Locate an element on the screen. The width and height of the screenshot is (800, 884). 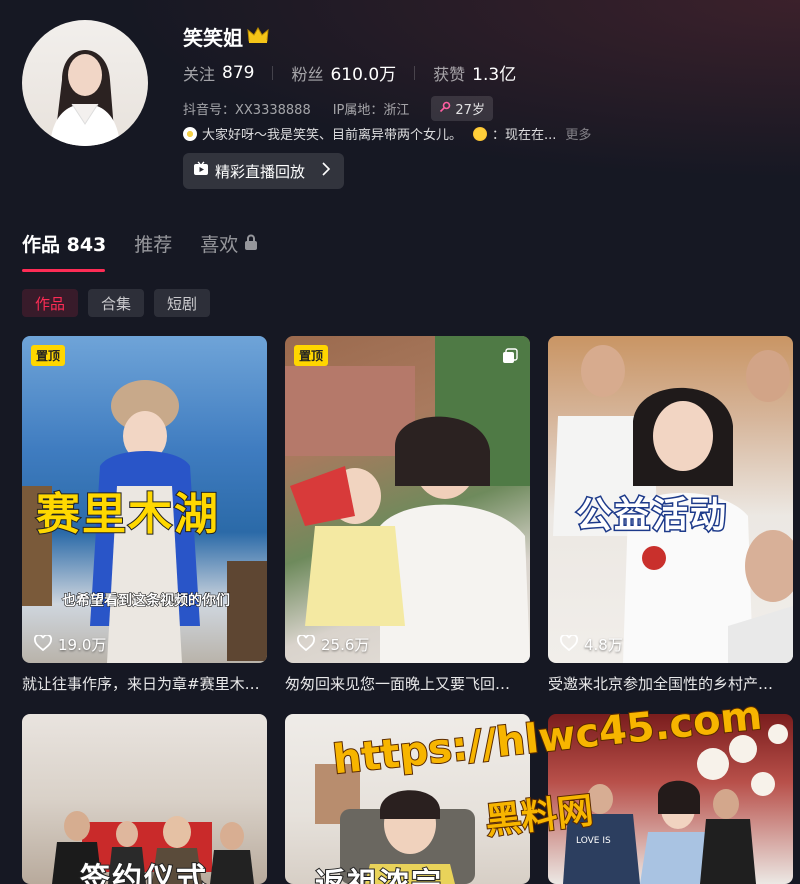
thumbnail-scene is located at coordinates (407, 499).